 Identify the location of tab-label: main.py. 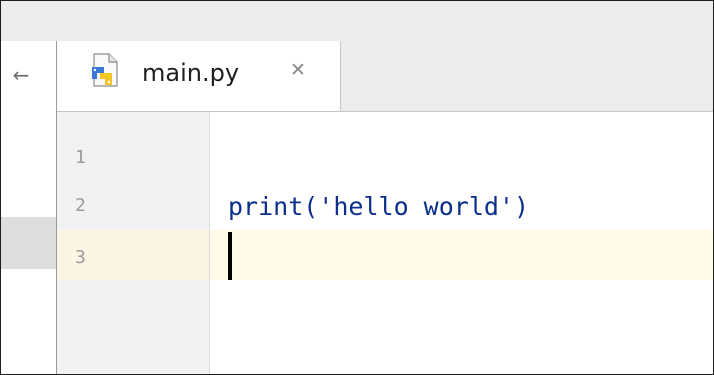
(191, 73).